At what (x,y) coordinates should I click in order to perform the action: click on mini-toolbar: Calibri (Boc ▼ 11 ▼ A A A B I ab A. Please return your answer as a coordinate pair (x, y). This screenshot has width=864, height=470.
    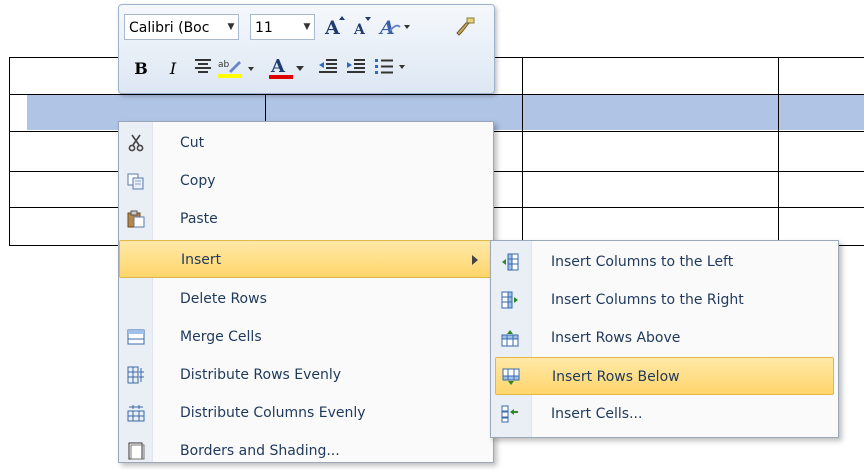
    Looking at the image, I should click on (306, 49).